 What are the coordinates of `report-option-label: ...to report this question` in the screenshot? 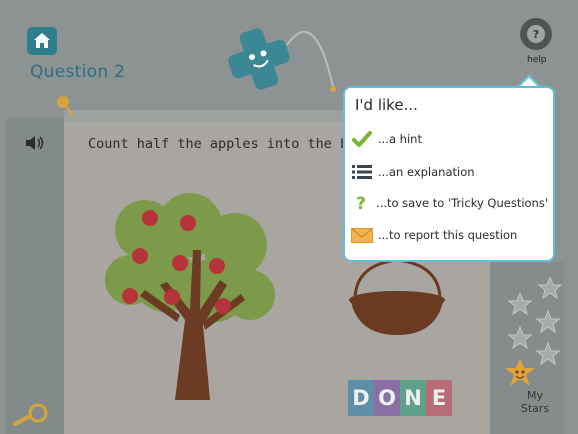 It's located at (448, 235).